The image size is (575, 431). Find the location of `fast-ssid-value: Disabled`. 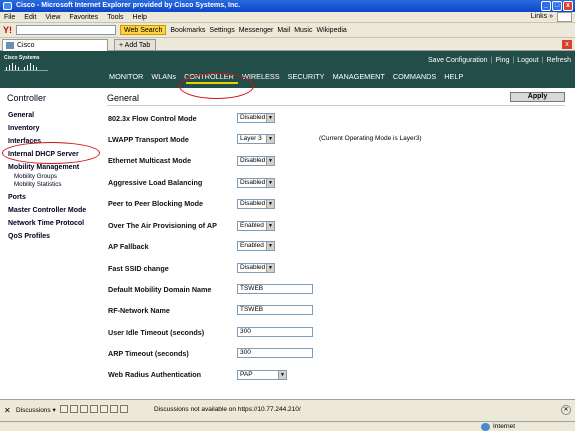

fast-ssid-value: Disabled is located at coordinates (253, 267).